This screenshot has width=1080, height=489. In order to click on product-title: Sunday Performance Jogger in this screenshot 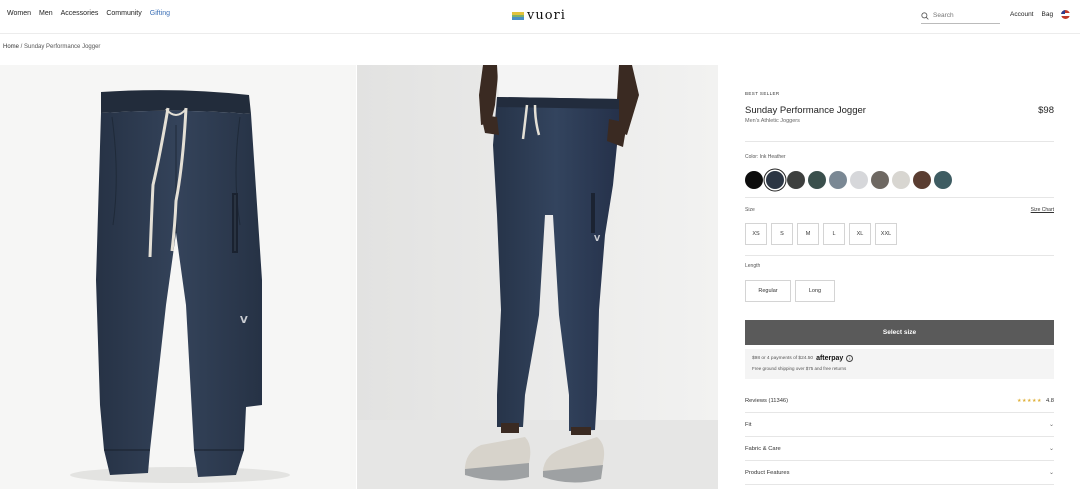, I will do `click(805, 110)`.